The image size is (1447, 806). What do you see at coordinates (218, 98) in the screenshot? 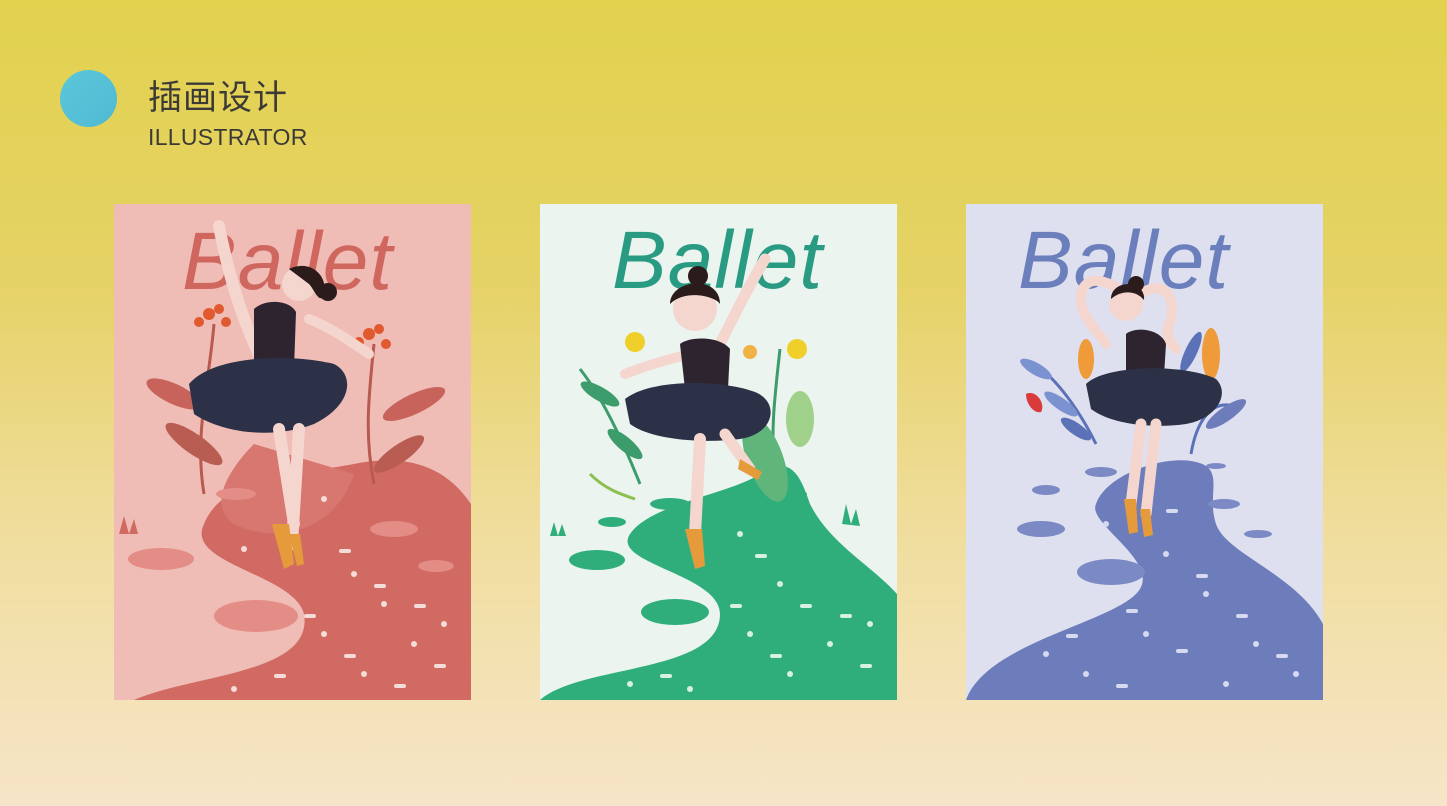
I see `section-title-cn: 插画设计` at bounding box center [218, 98].